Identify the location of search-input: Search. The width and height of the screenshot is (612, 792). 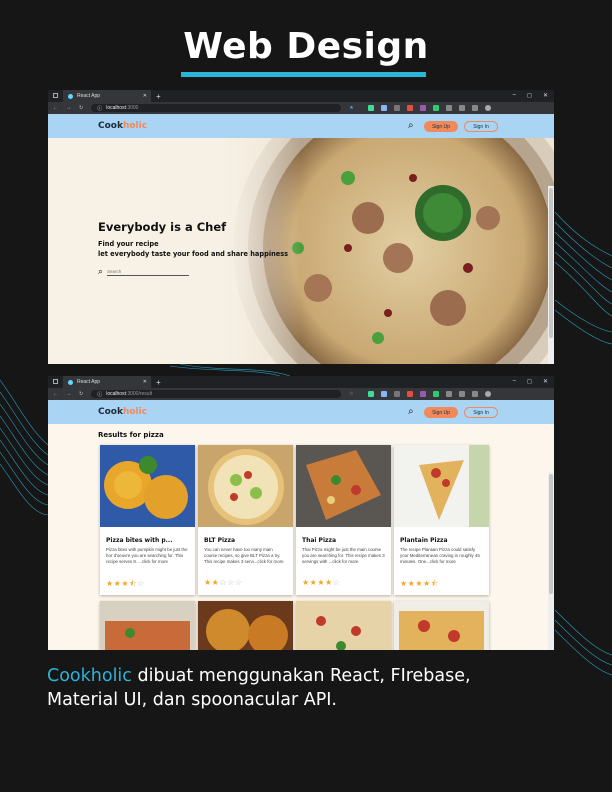
(148, 271).